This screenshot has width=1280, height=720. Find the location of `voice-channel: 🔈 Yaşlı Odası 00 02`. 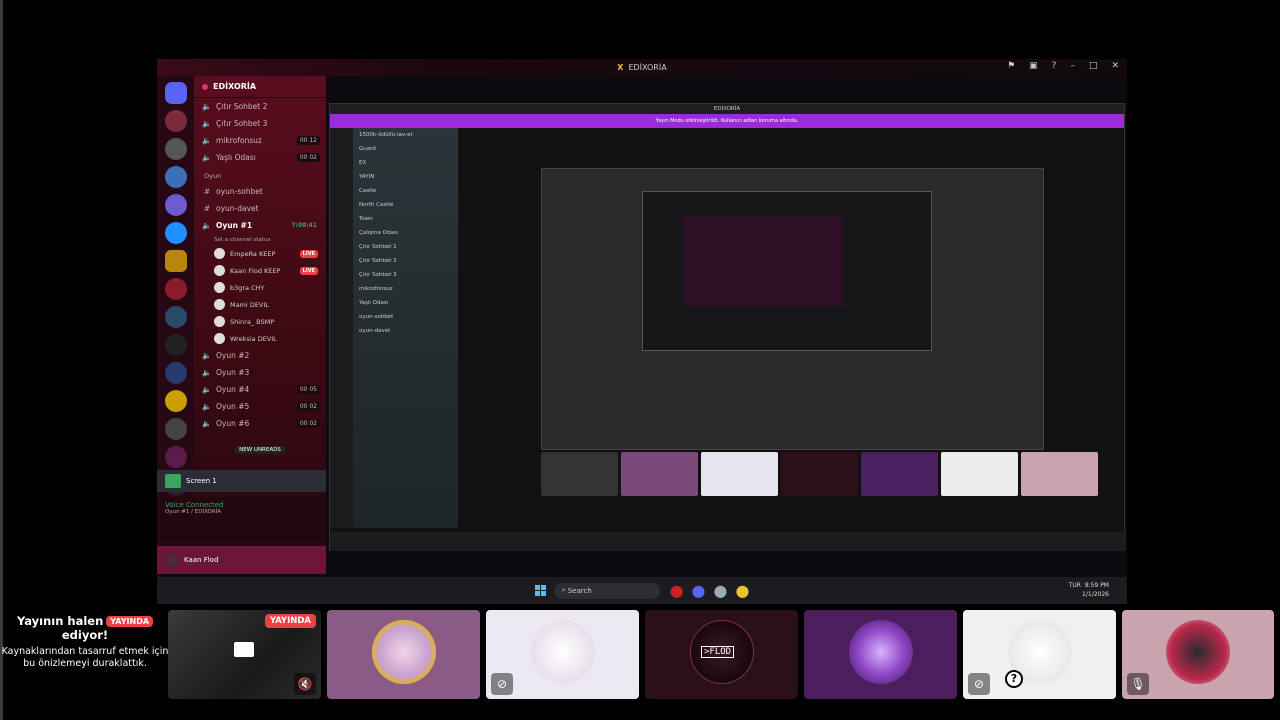

voice-channel: 🔈 Yaşlı Odası 00 02 is located at coordinates (260, 157).